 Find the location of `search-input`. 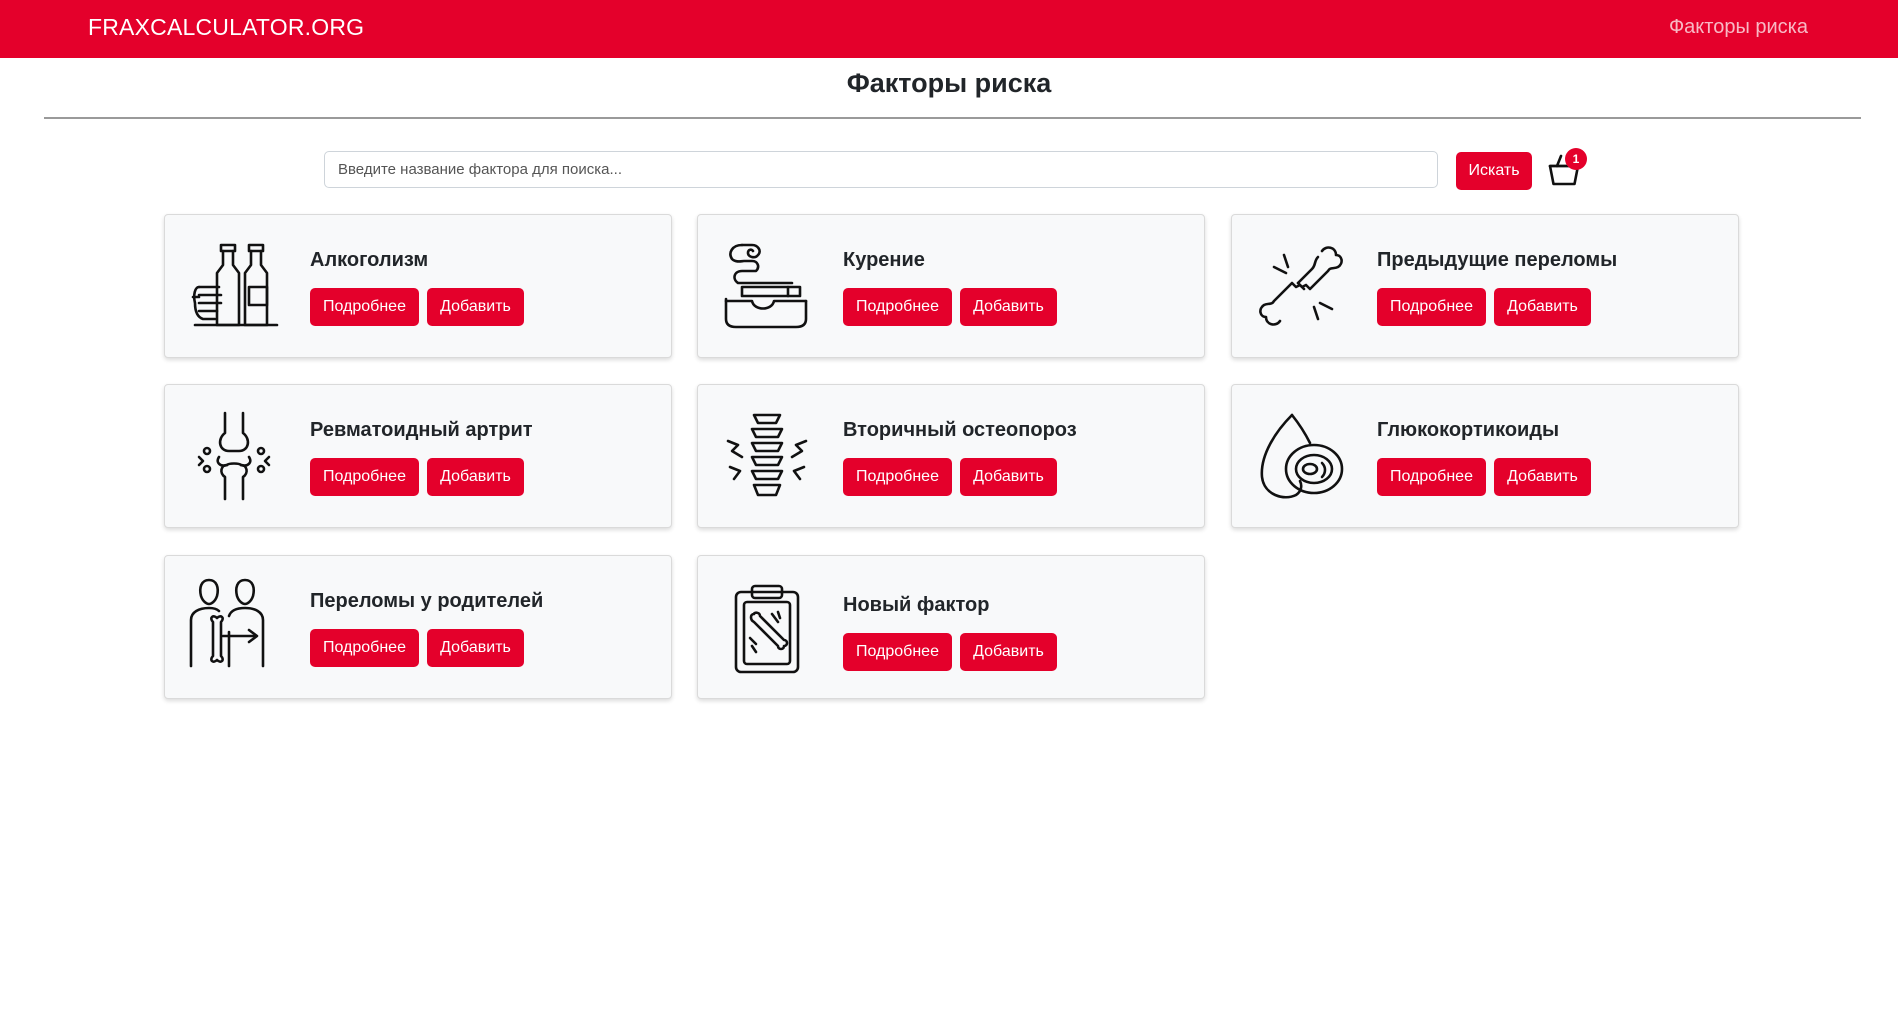

search-input is located at coordinates (881, 169).